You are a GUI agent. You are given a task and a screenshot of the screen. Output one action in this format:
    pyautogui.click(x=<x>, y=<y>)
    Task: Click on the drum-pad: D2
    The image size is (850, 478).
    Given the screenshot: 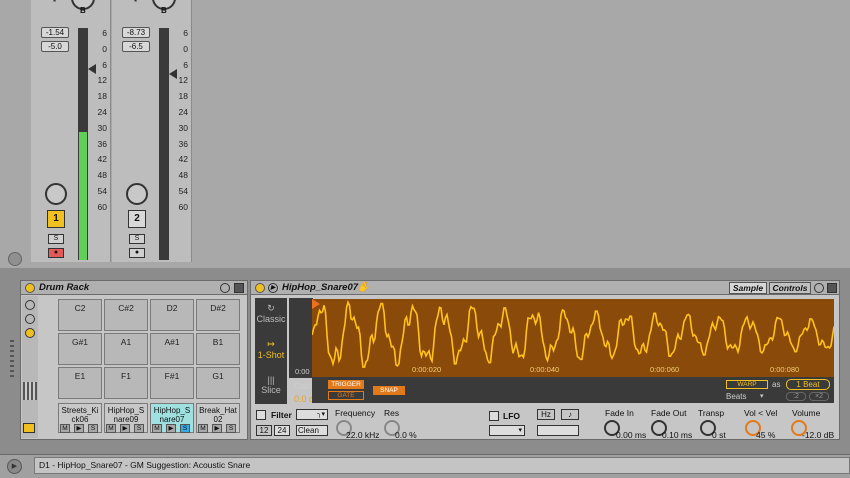 What is the action you would take?
    pyautogui.click(x=172, y=315)
    